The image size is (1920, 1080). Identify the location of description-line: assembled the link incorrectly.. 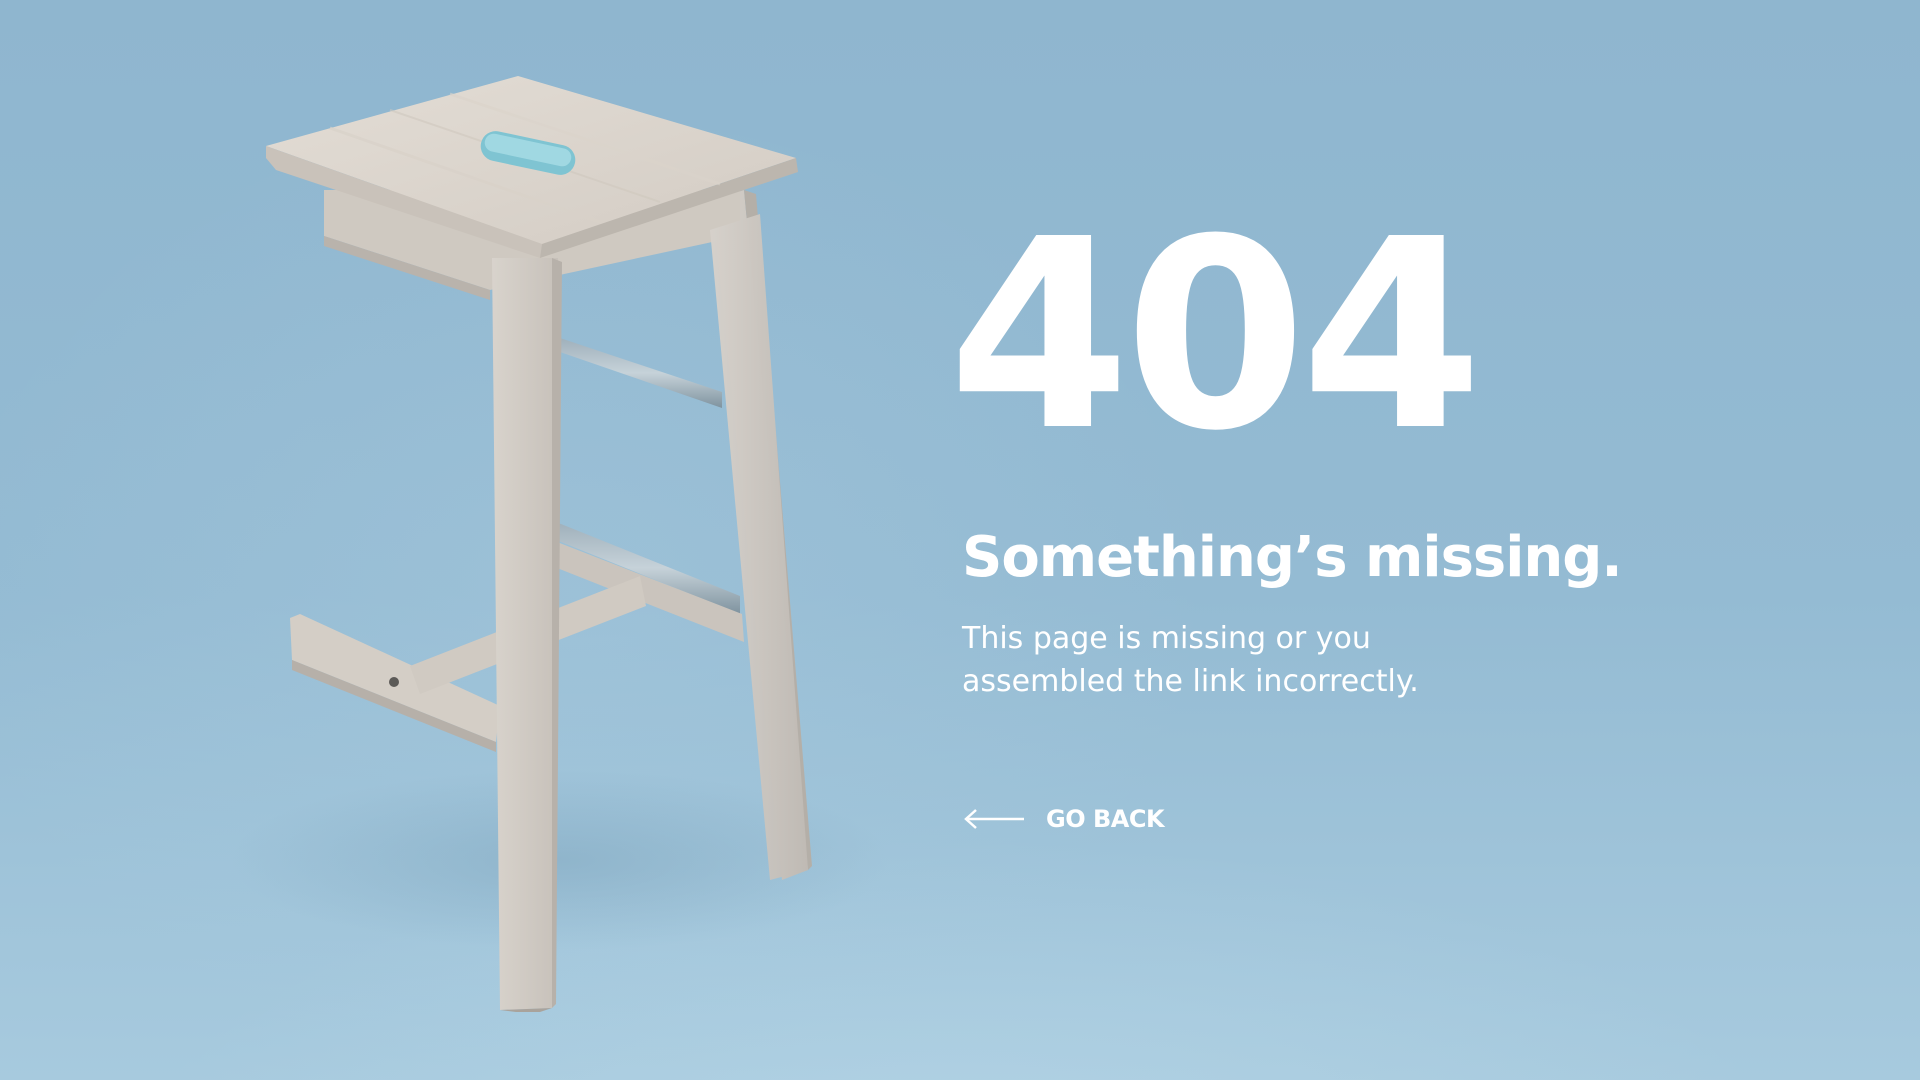
(1190, 681).